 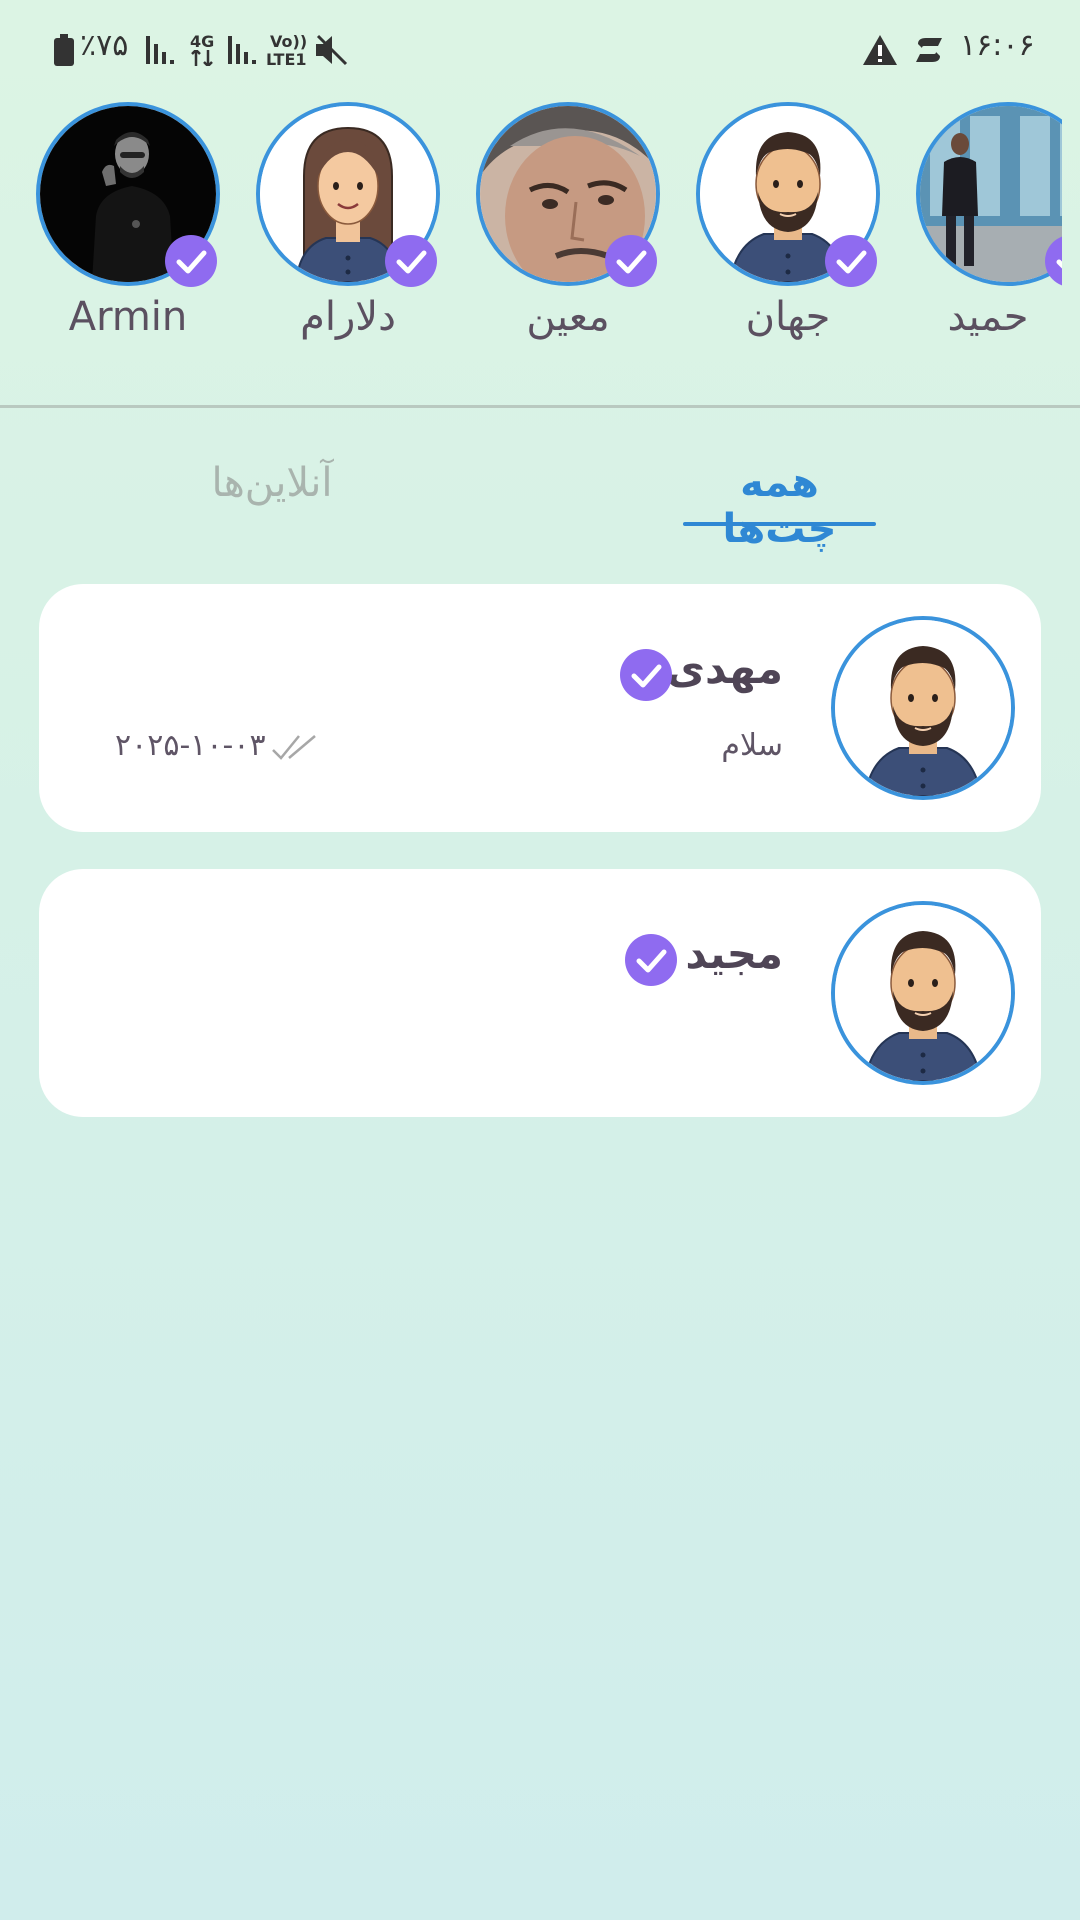 I want to click on battery-icon, so click(x=64, y=50).